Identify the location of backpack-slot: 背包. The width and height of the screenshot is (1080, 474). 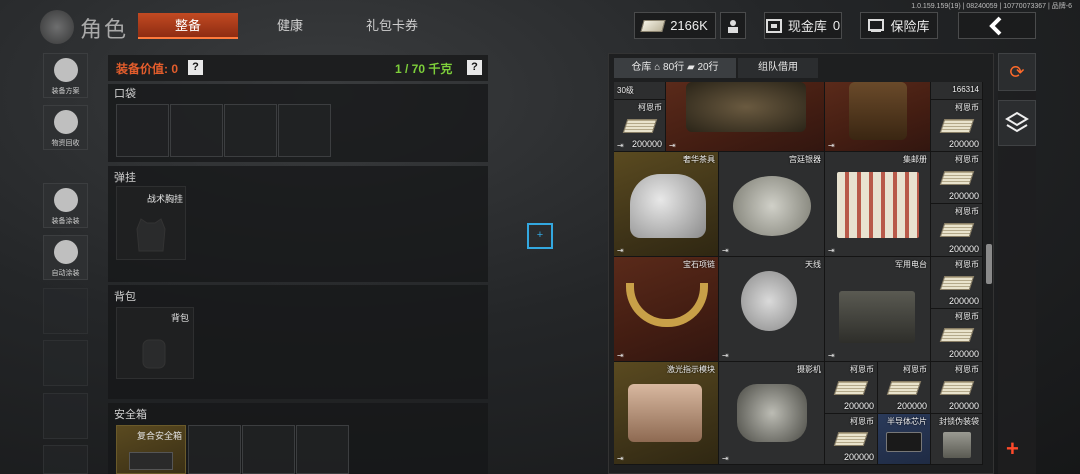
(155, 343).